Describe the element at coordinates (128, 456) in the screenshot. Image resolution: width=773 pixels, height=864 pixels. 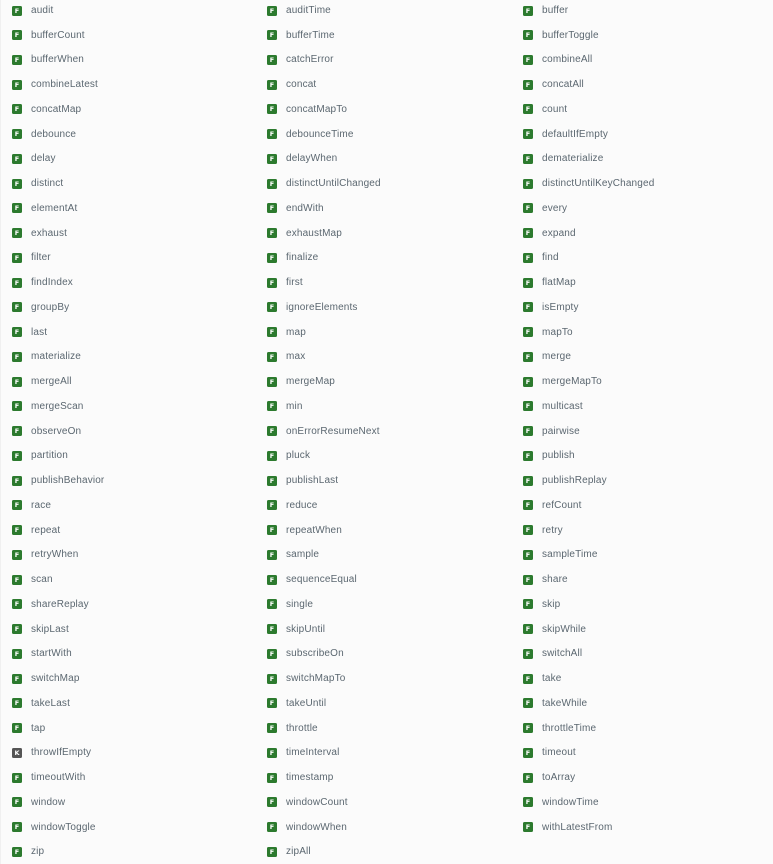
I see `api-item-partition: Fpartition` at that location.